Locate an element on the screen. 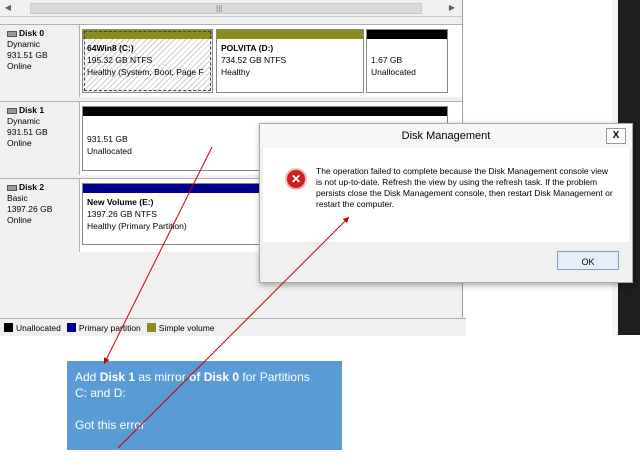 The image size is (640, 466). partition-title: New Volume (E:) is located at coordinates (120, 202).